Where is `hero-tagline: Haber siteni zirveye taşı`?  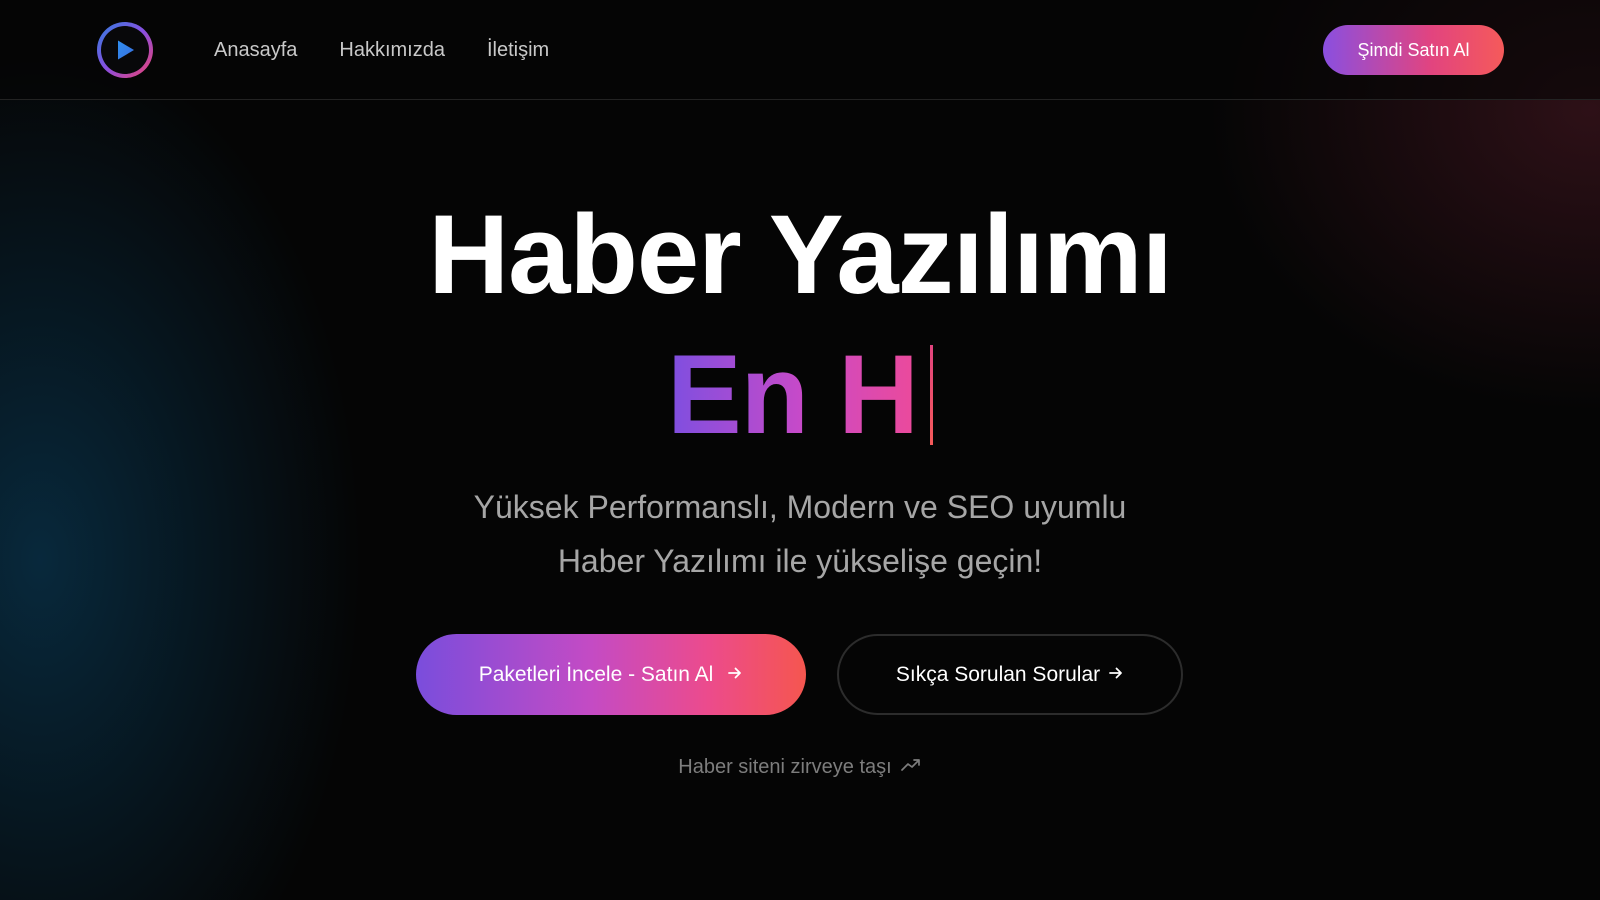
hero-tagline: Haber siteni zirveye taşı is located at coordinates (800, 767).